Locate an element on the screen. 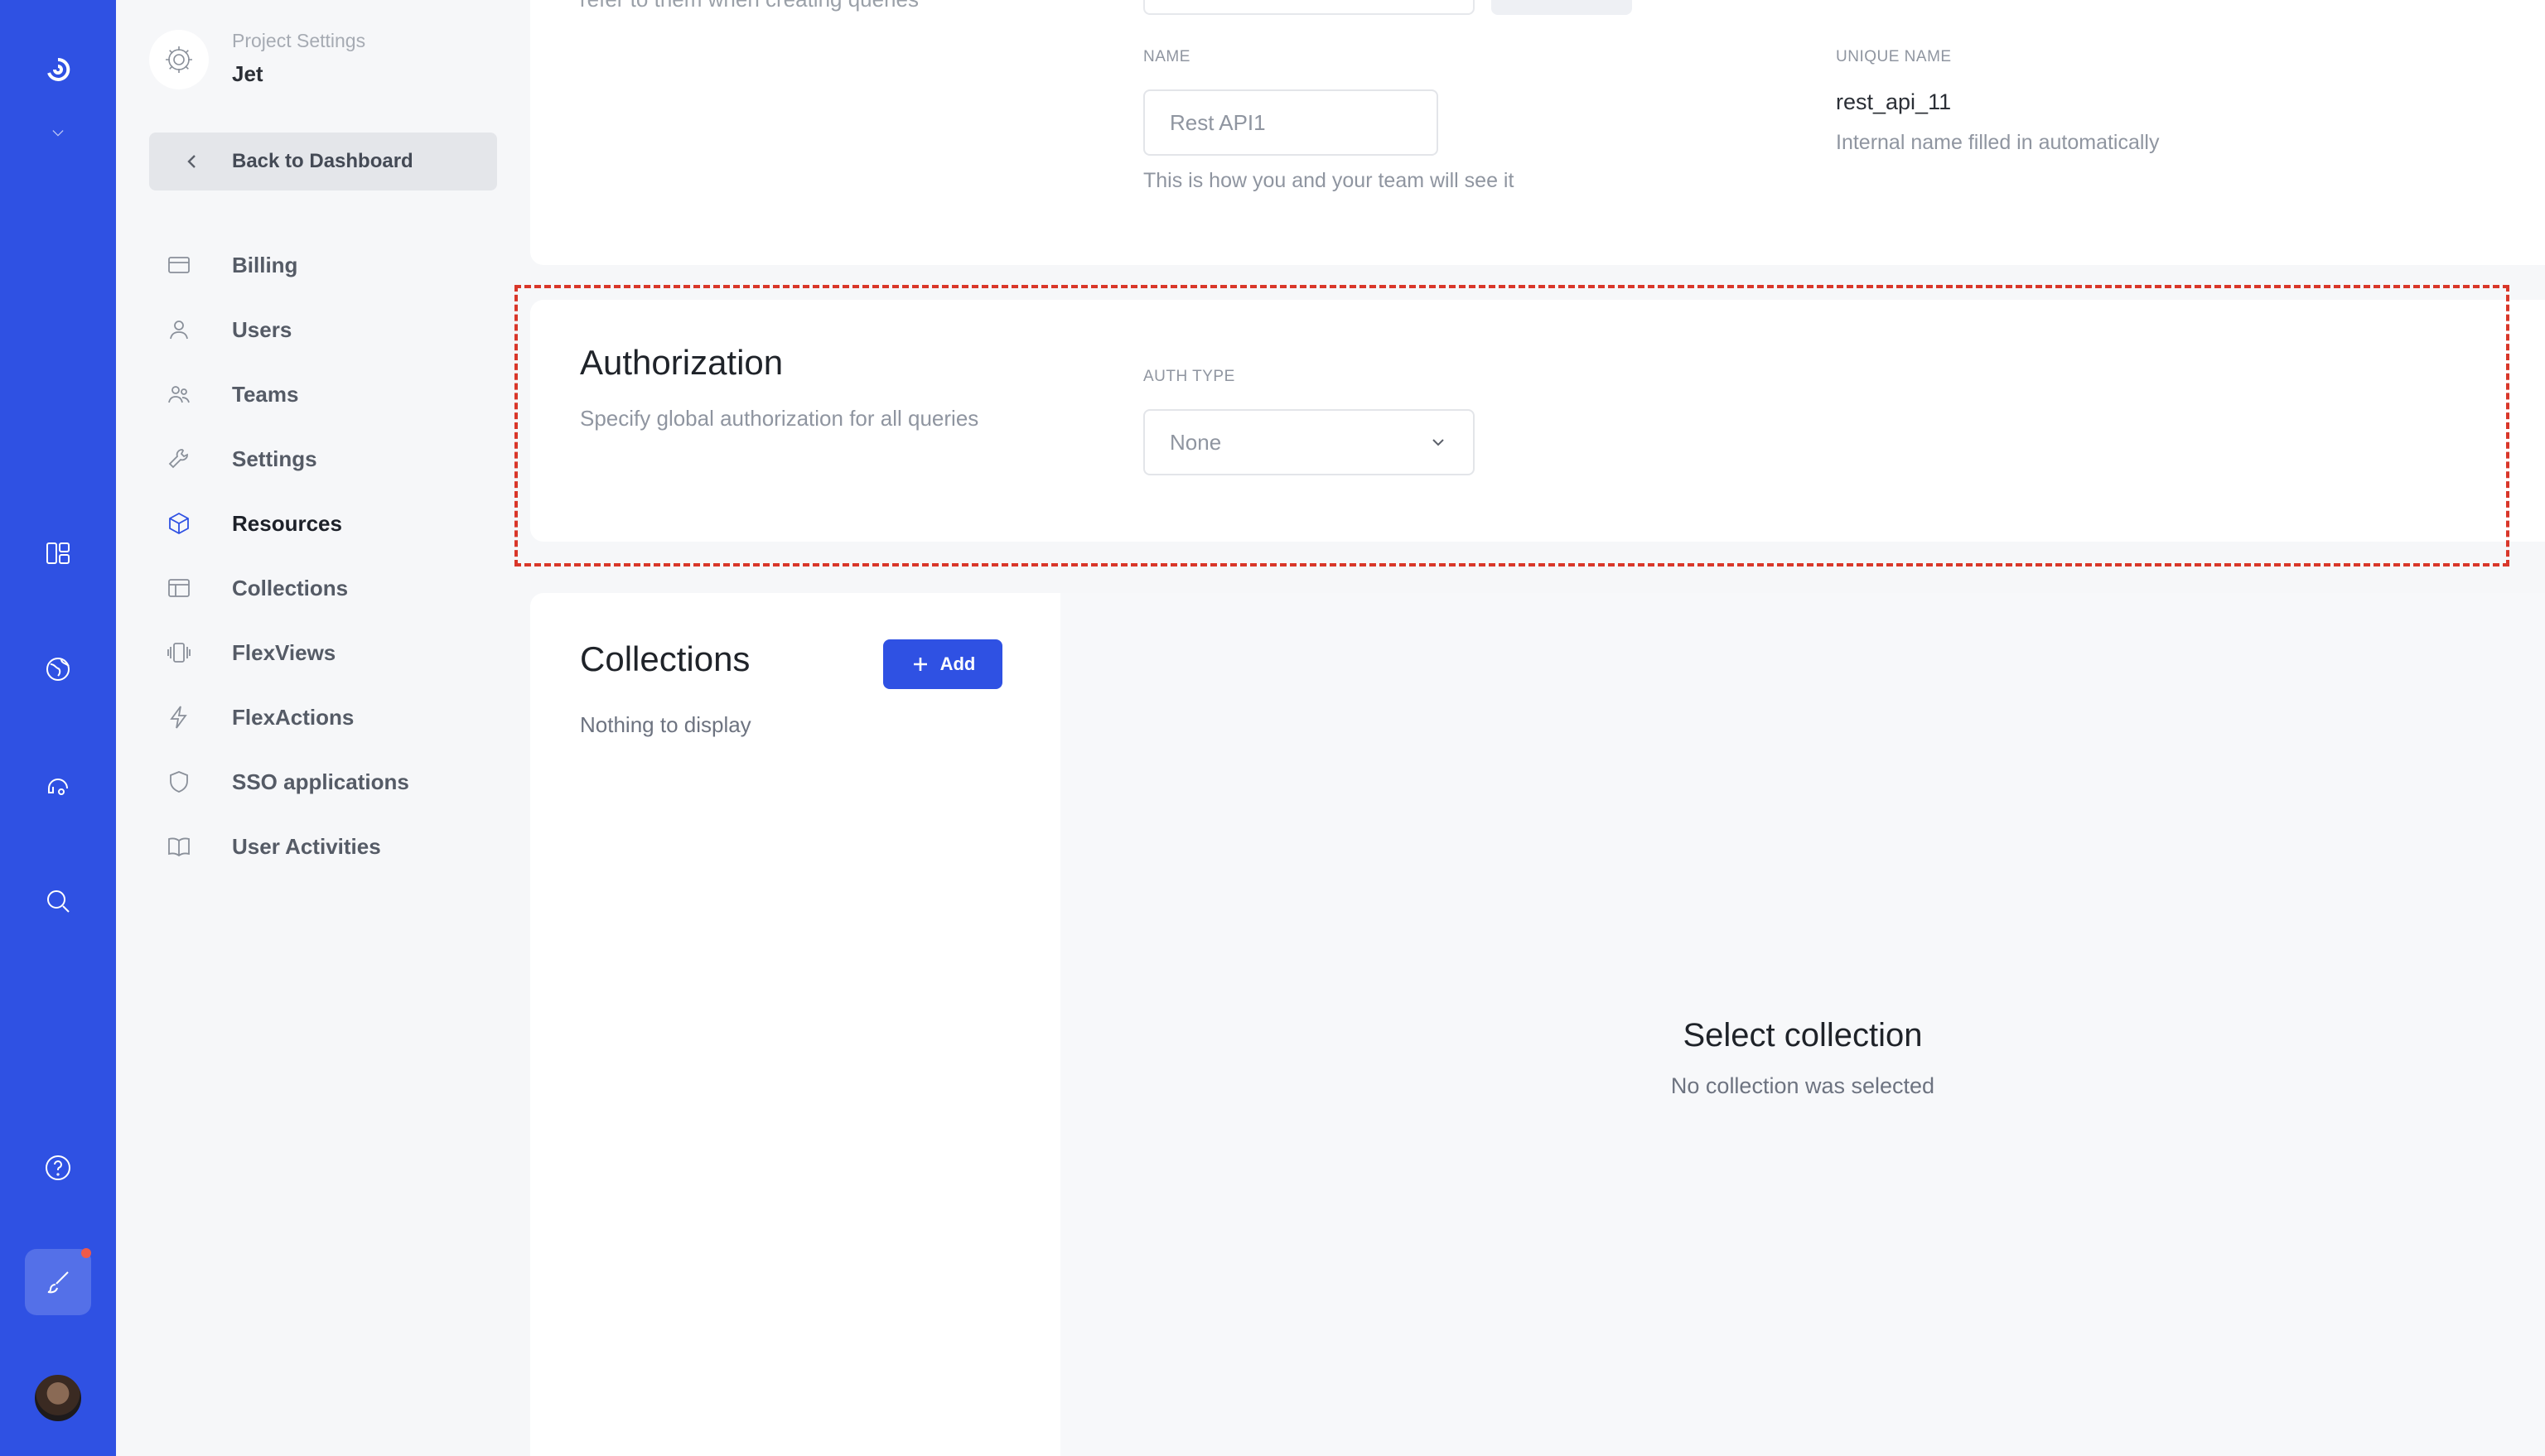  flexviews-icon is located at coordinates (179, 653).